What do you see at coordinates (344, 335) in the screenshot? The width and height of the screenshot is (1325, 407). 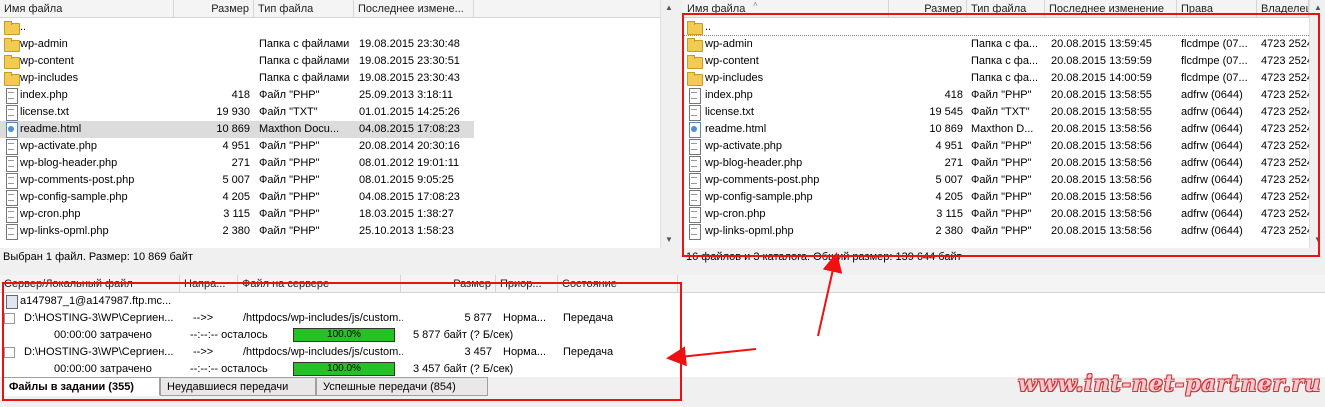 I see `transfer-progress-bar: 100.0%` at bounding box center [344, 335].